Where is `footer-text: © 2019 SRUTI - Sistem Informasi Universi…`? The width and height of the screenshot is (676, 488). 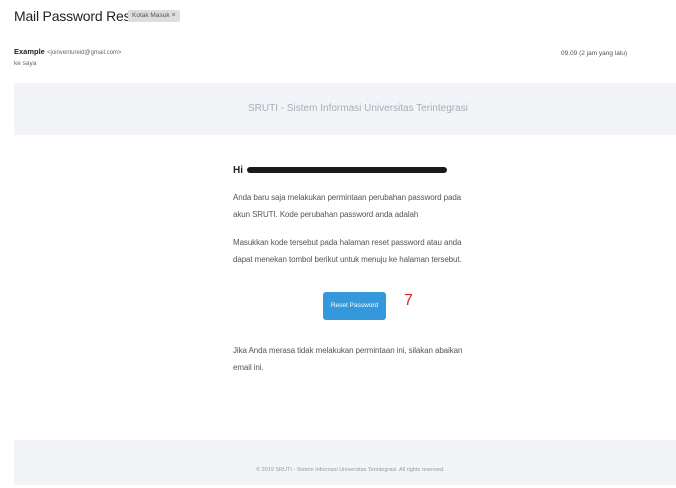 footer-text: © 2019 SRUTI - Sistem Informasi Universi… is located at coordinates (350, 470).